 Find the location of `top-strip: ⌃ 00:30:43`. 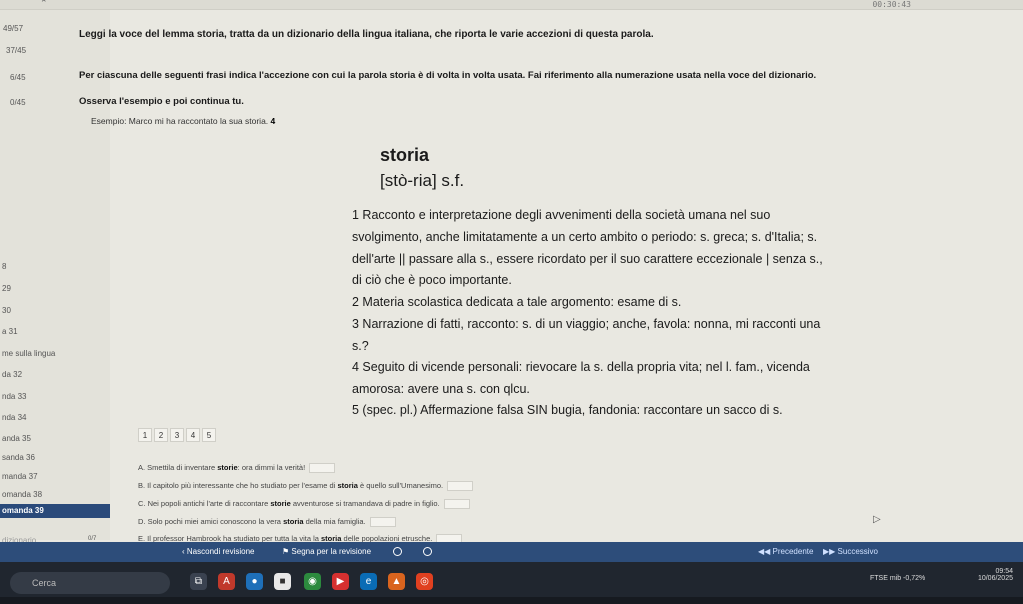

top-strip: ⌃ 00:30:43 is located at coordinates (511, 5).